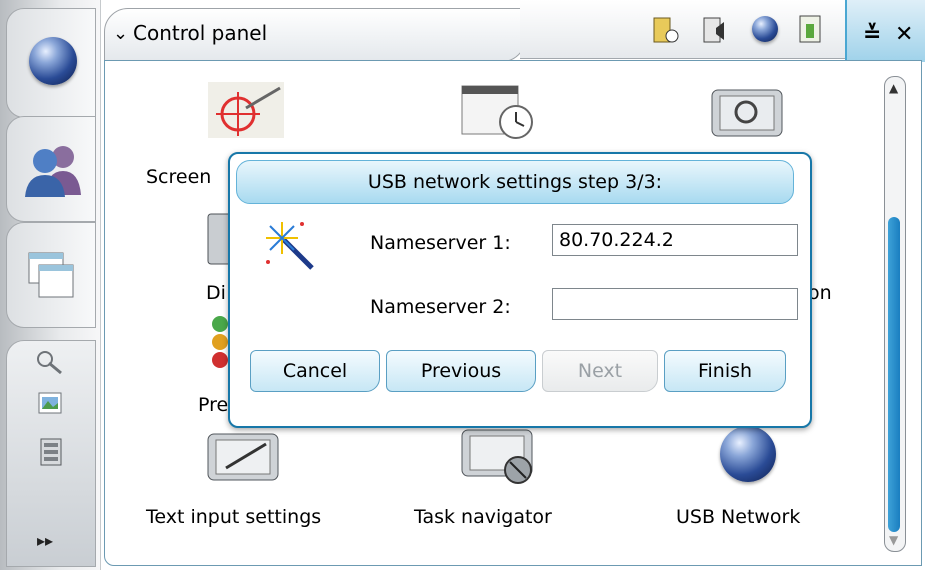  I want to click on battery-icon, so click(811, 30).